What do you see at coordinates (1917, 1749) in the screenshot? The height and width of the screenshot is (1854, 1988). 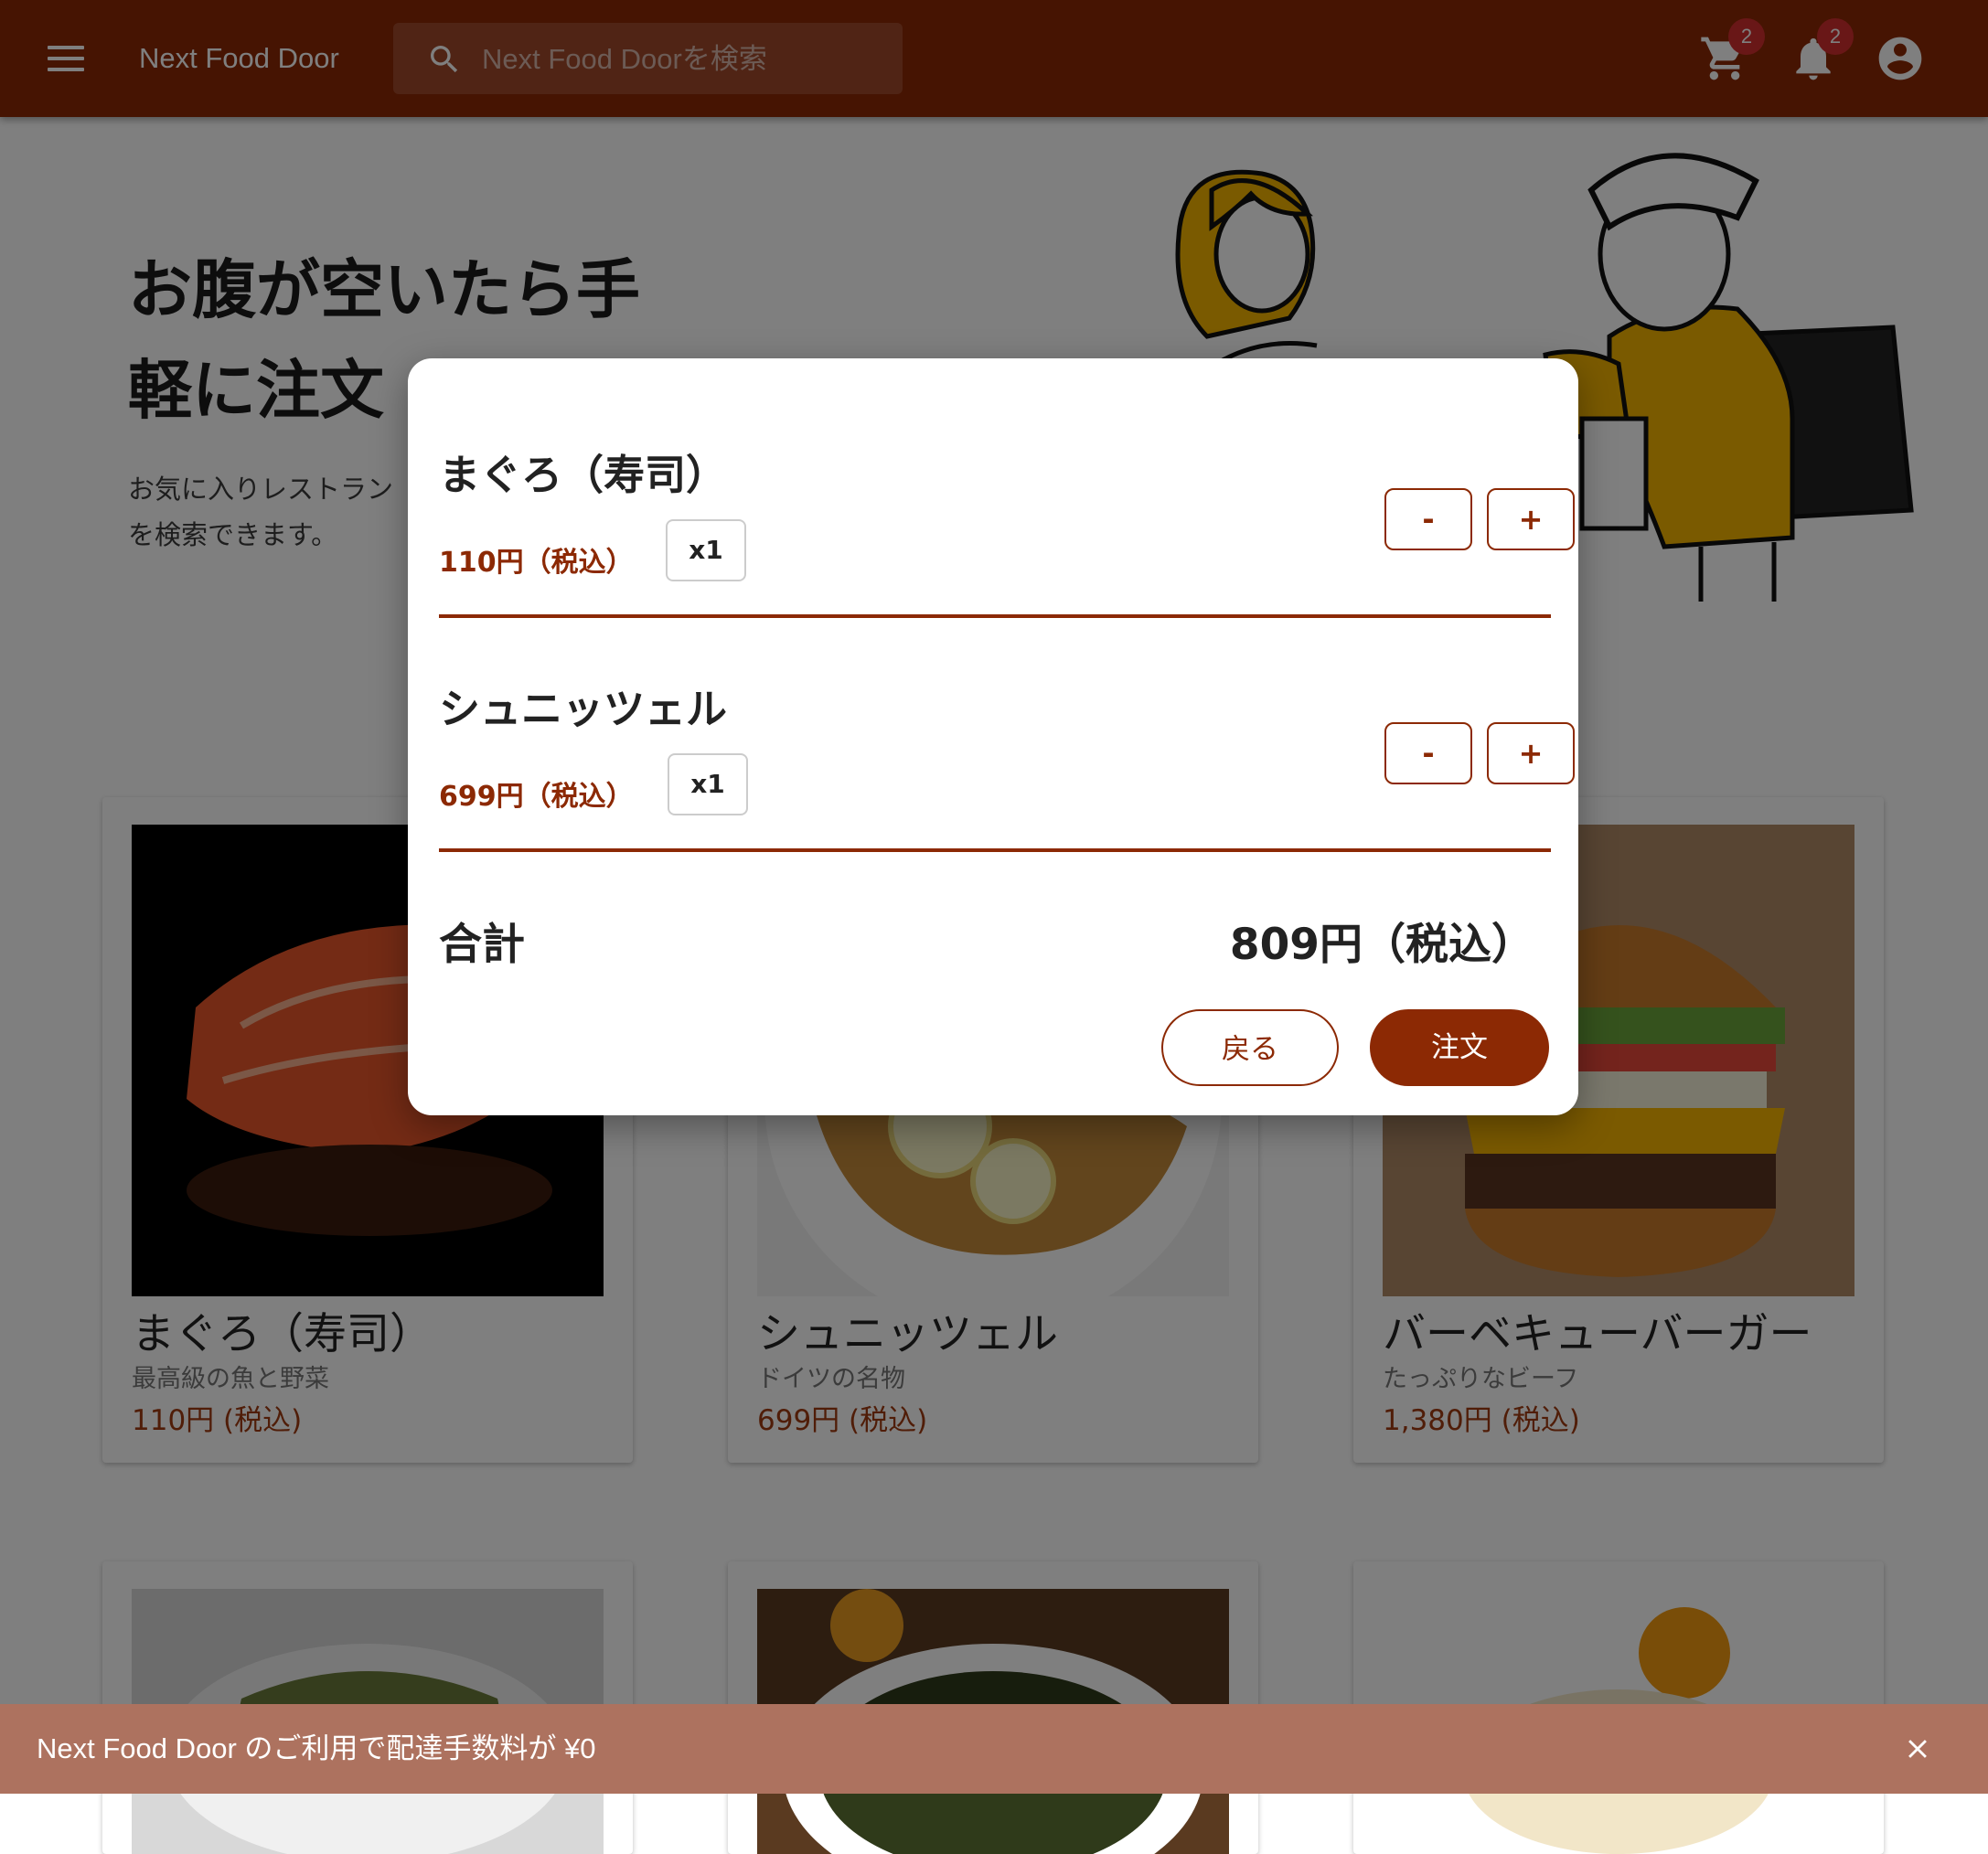 I see `close-icon` at bounding box center [1917, 1749].